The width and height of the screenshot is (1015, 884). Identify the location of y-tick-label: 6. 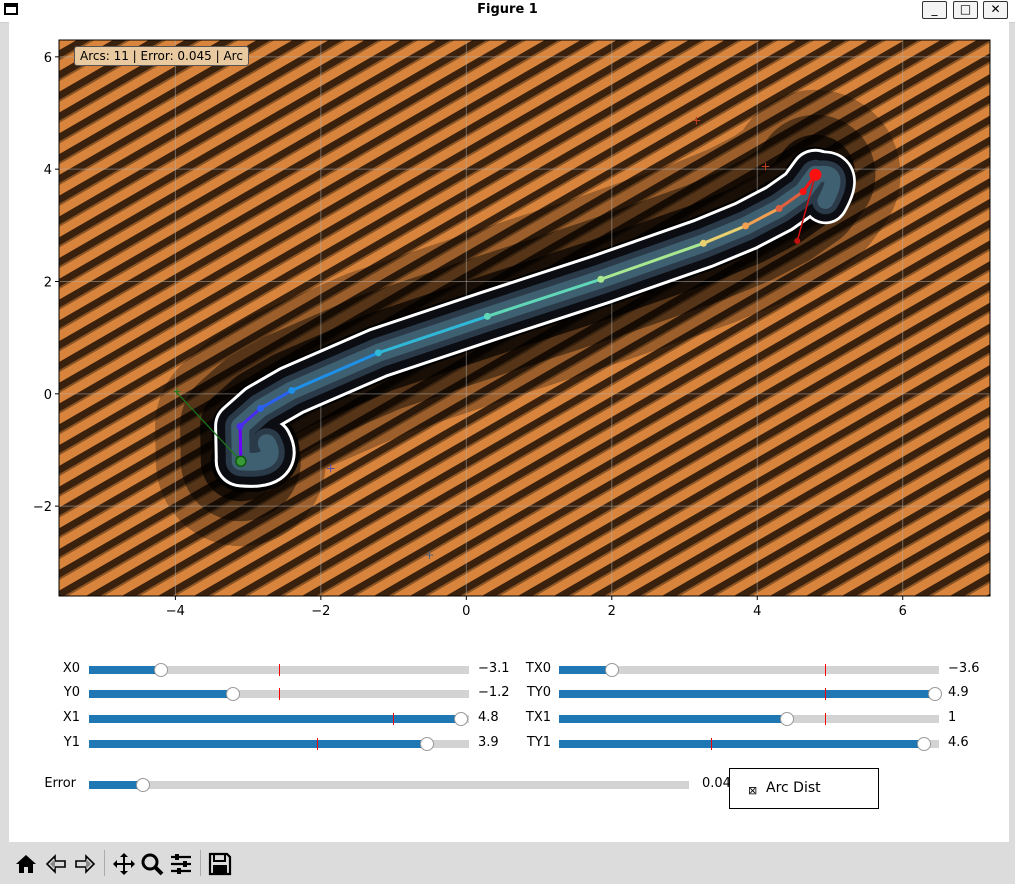
(48, 58).